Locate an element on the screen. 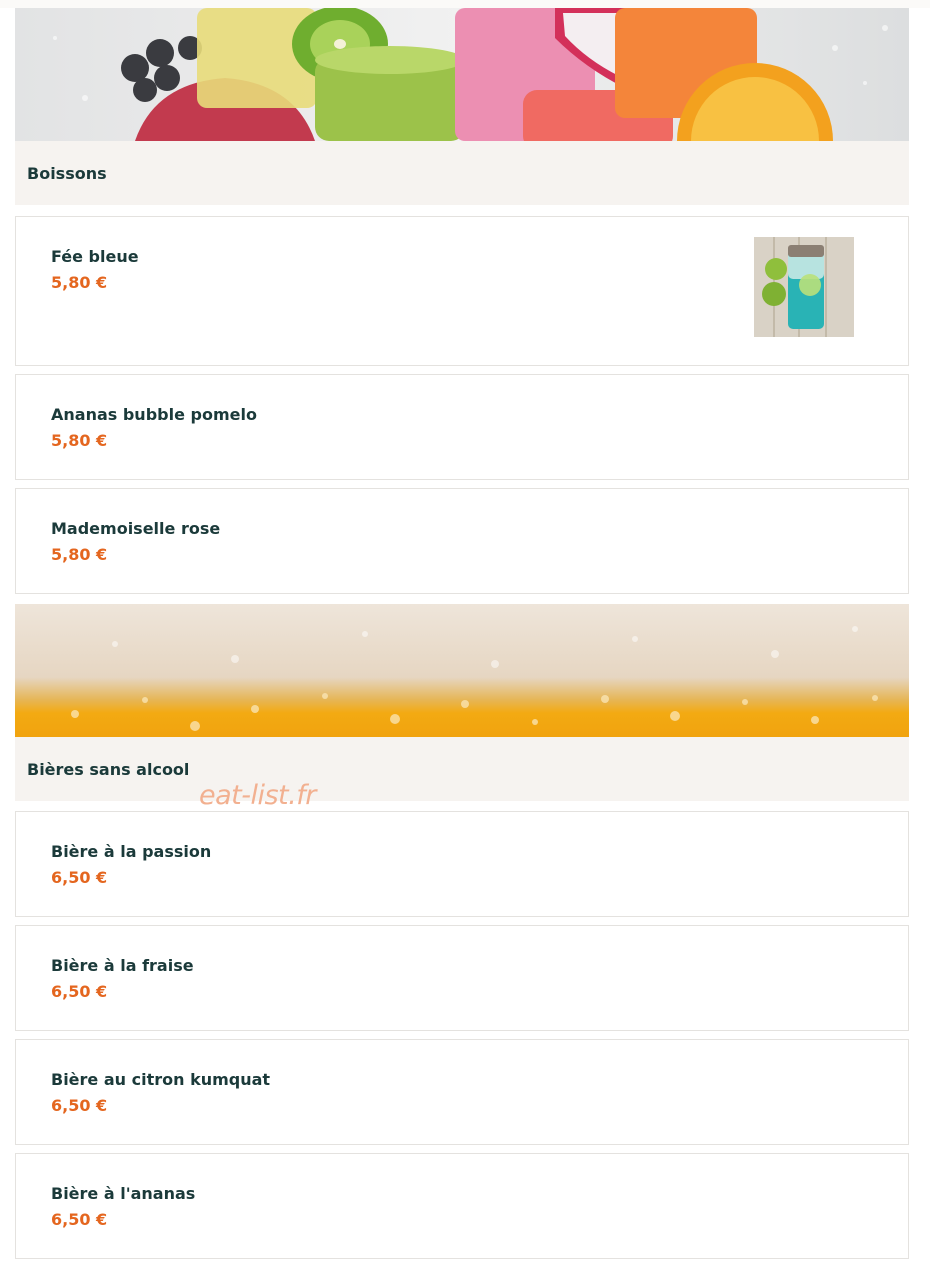  category-banner-bieres is located at coordinates (462, 670).